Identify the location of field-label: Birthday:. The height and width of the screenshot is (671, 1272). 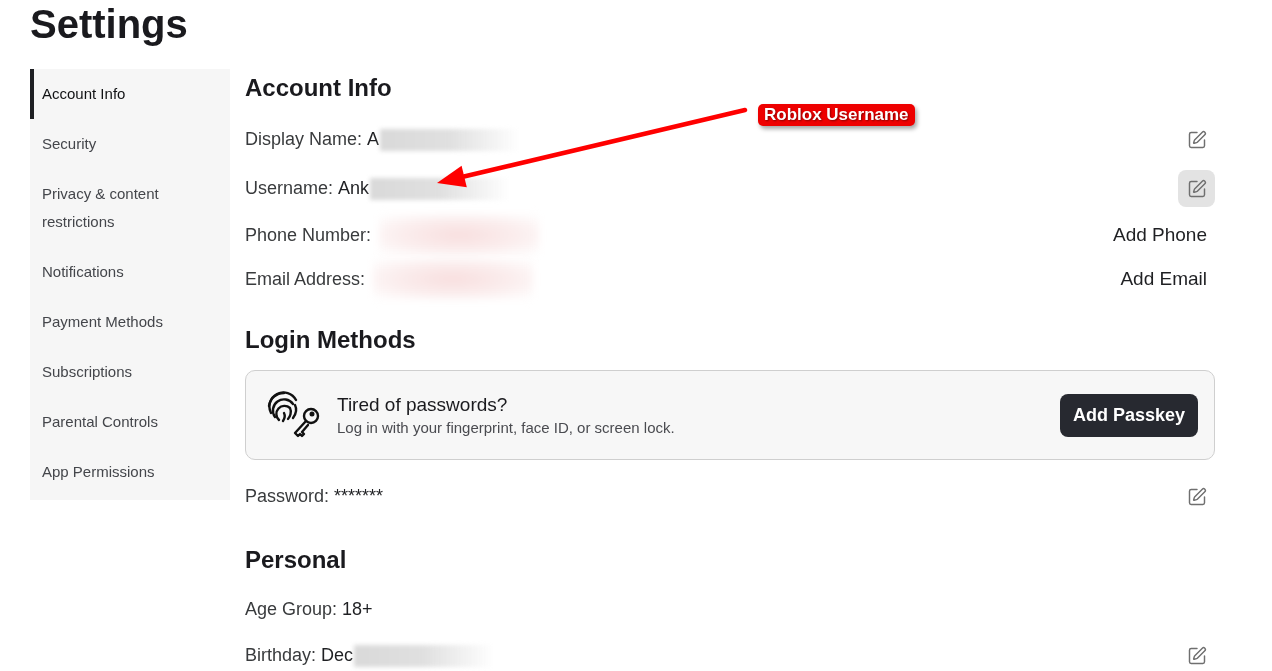
(281, 655).